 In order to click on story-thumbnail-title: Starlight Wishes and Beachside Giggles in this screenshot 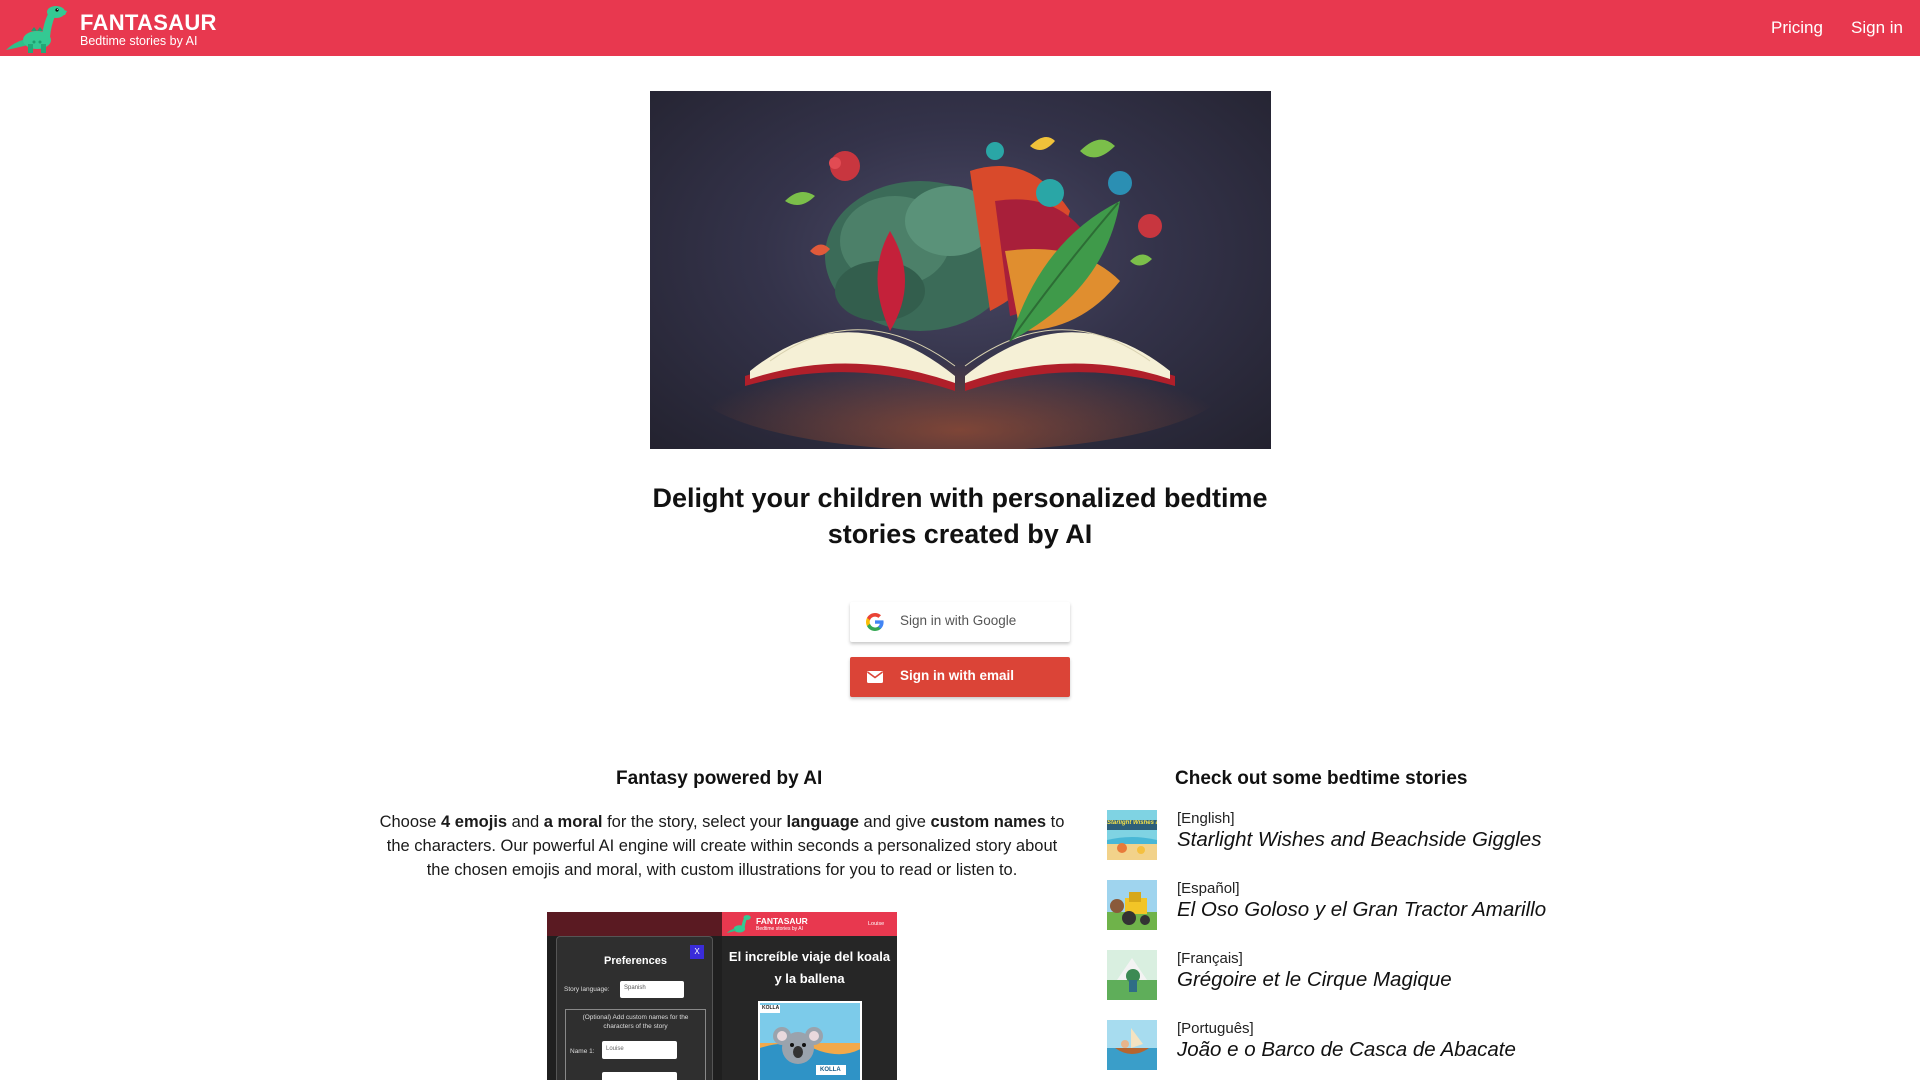, I will do `click(1132, 823)`.